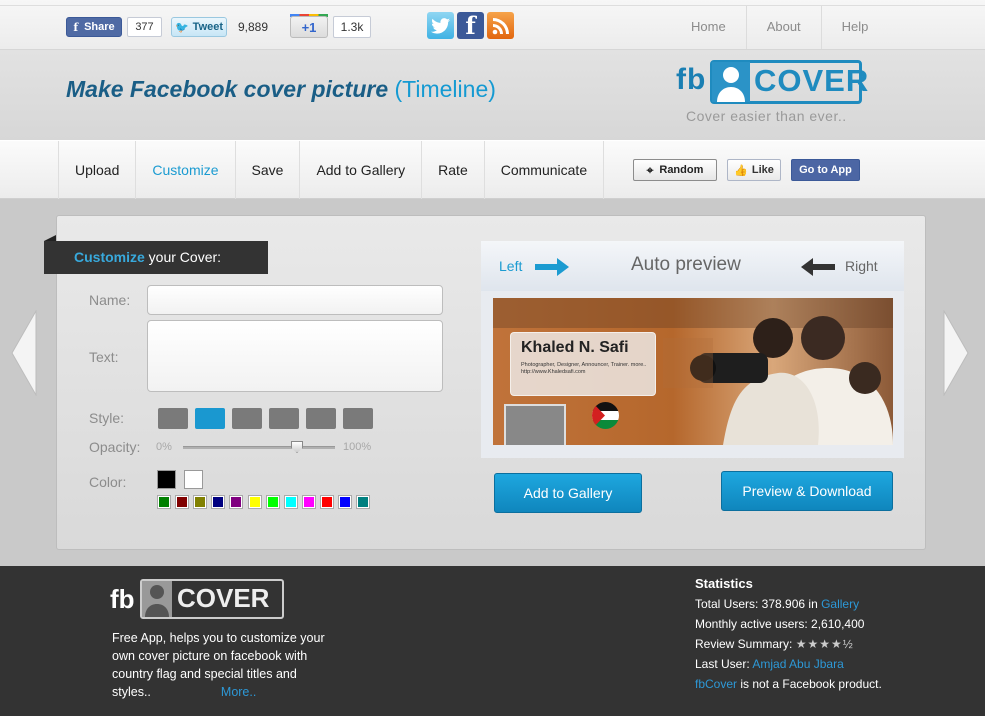 The width and height of the screenshot is (985, 716). I want to click on menu-rate: Rate, so click(452, 170).